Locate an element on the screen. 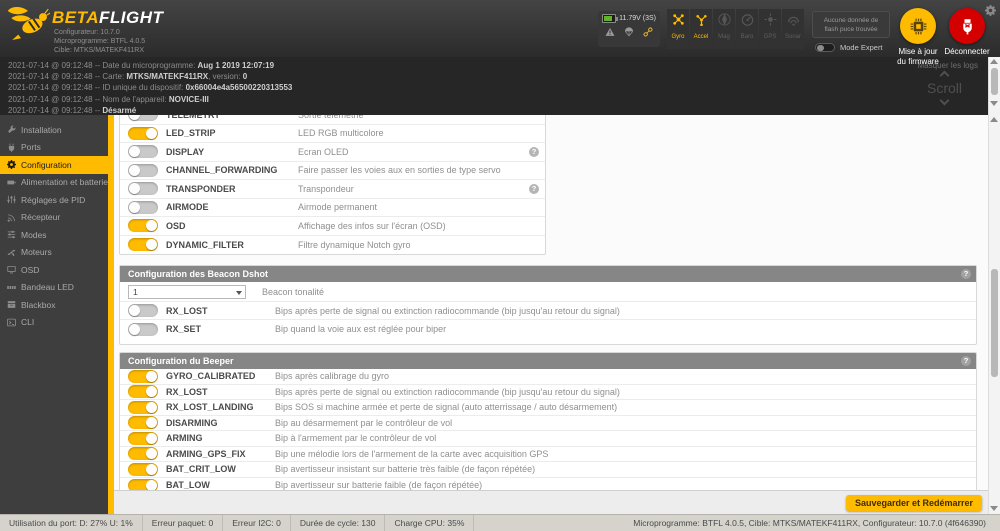 Image resolution: width=1000 pixels, height=531 pixels. feature-name: CHANNEL_FORWARDING is located at coordinates (222, 170).